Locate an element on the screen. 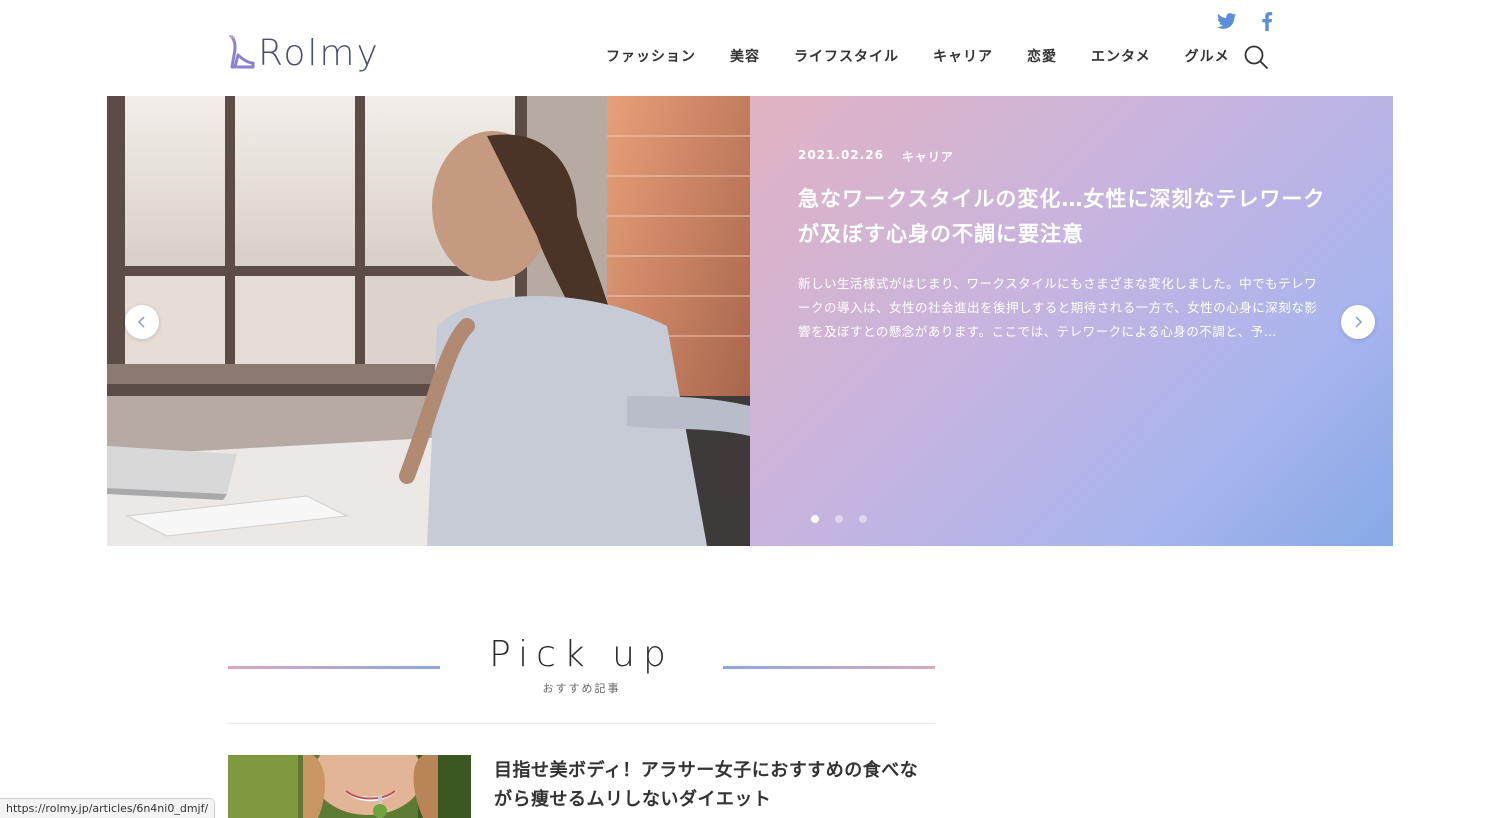  nav-item-lifestyle: ライフスタイル is located at coordinates (846, 56).